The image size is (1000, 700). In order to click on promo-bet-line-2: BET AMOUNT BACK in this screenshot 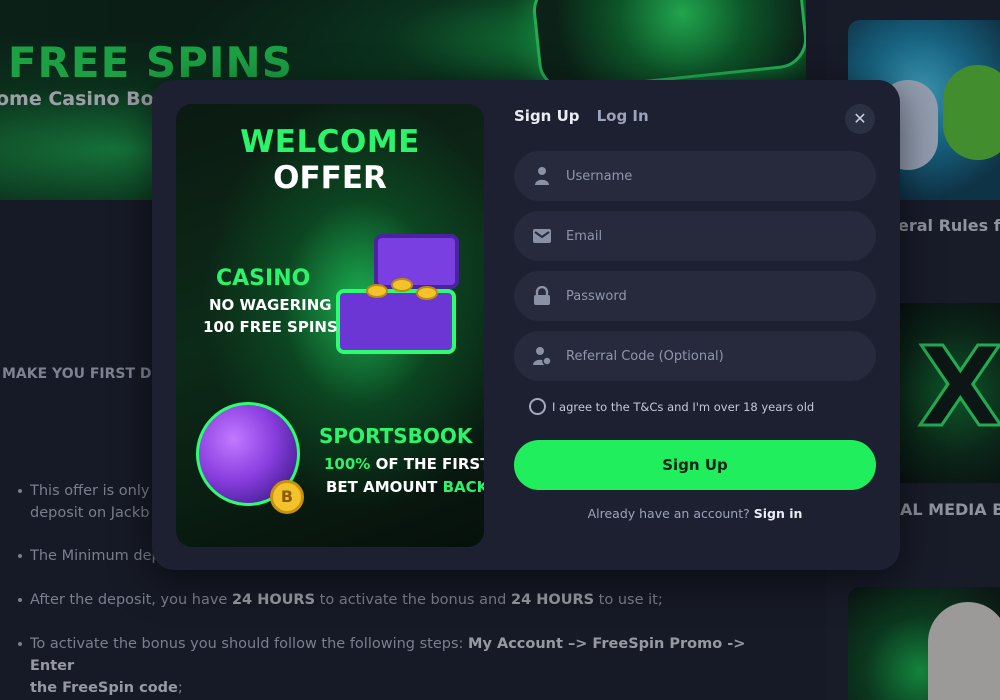, I will do `click(405, 487)`.